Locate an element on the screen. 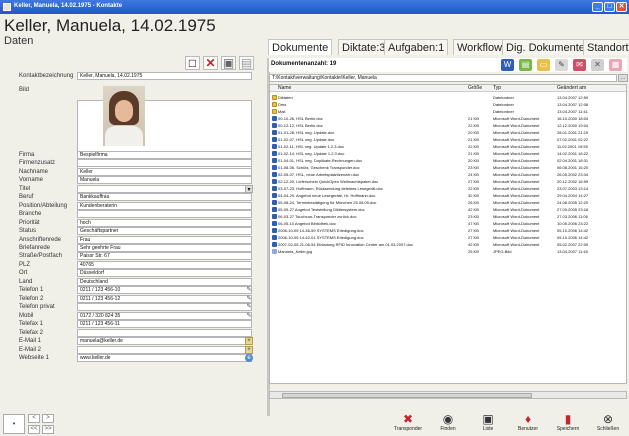 This screenshot has height=436, width=629. schlie-en-button: ⊗ Schließen is located at coordinates (608, 424).